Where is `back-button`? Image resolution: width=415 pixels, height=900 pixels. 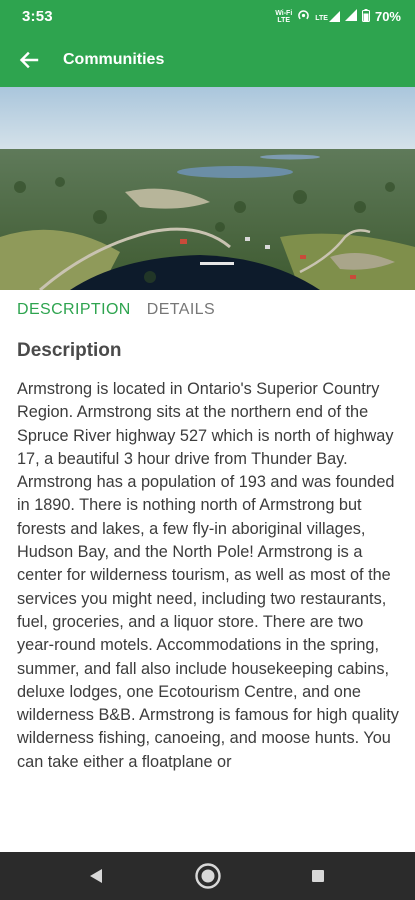 back-button is located at coordinates (29, 60).